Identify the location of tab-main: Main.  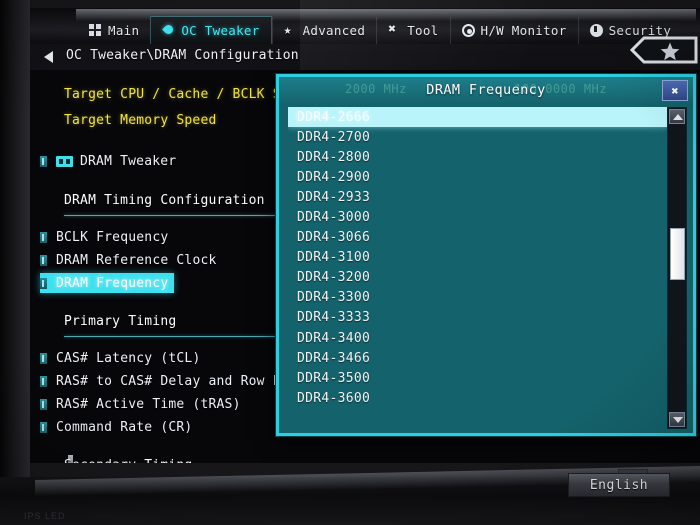
(114, 30).